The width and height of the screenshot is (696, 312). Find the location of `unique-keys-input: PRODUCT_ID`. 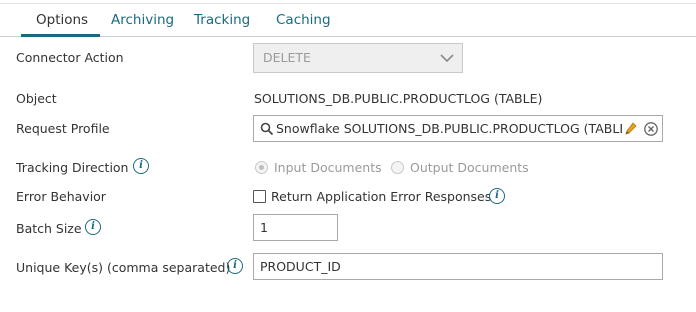

unique-keys-input: PRODUCT_ID is located at coordinates (458, 266).